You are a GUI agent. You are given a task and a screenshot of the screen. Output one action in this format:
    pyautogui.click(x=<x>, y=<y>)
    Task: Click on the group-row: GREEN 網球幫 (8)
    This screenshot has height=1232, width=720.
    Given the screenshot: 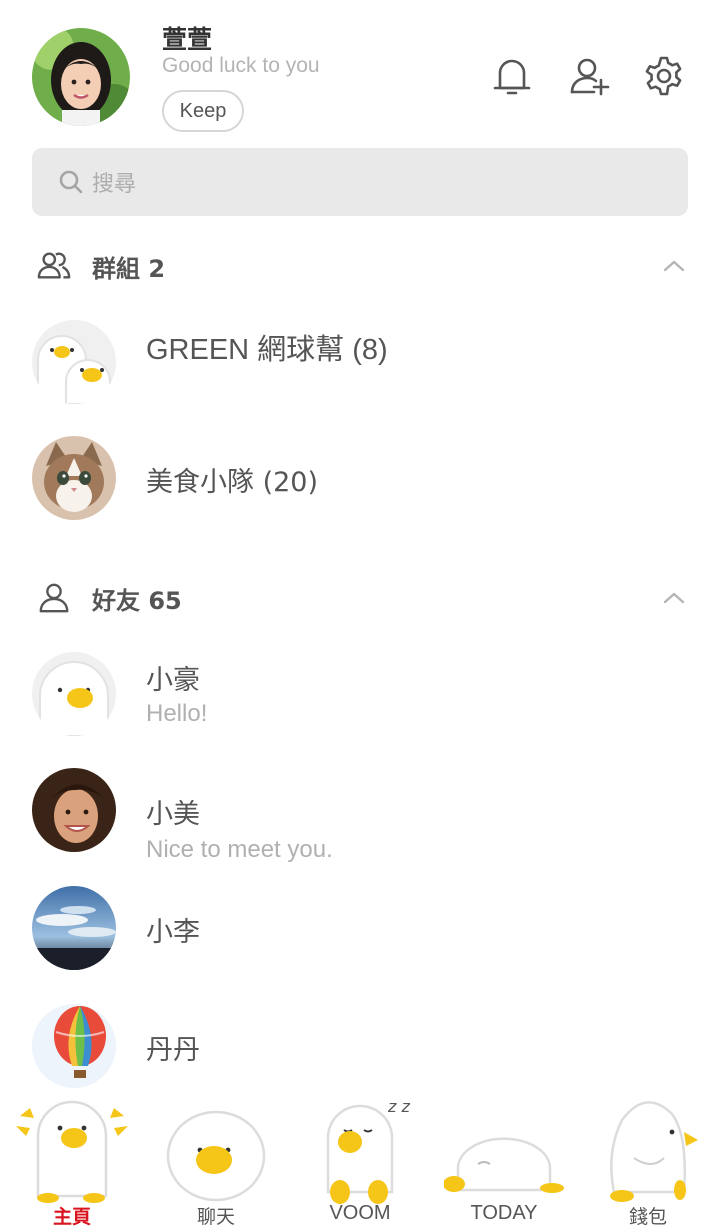 What is the action you would take?
    pyautogui.click(x=360, y=370)
    